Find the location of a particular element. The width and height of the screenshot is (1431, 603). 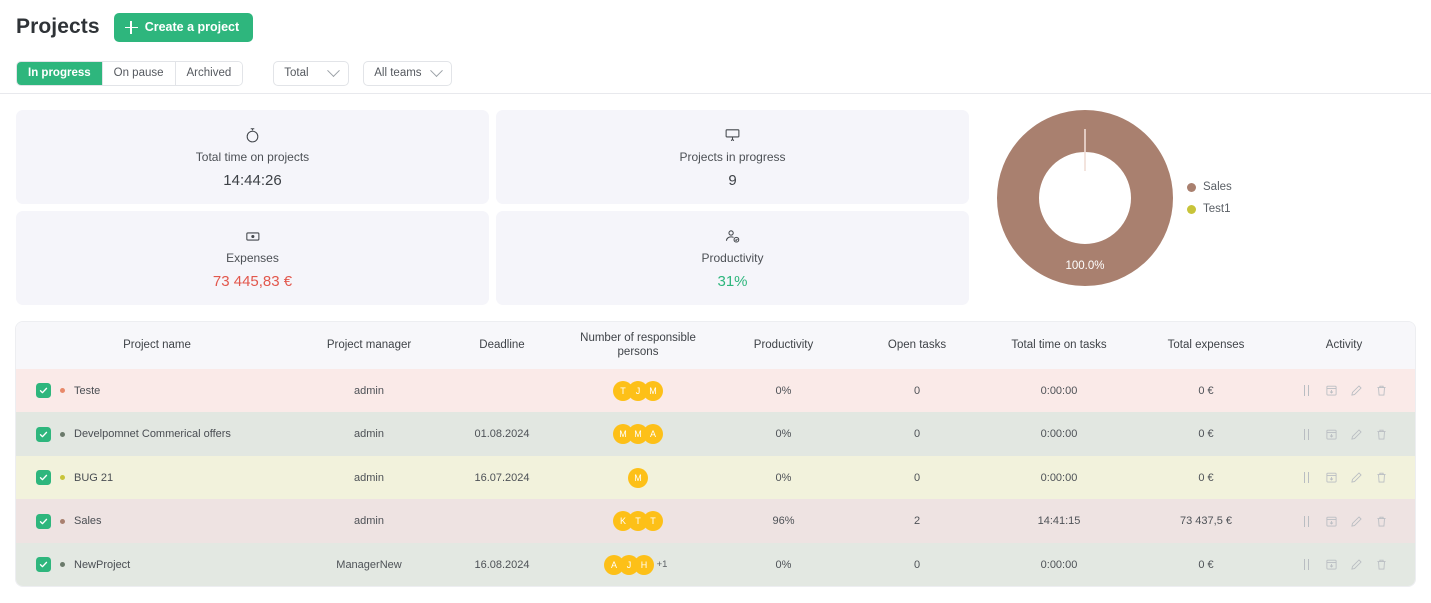

tab-archived: Archived is located at coordinates (209, 73).